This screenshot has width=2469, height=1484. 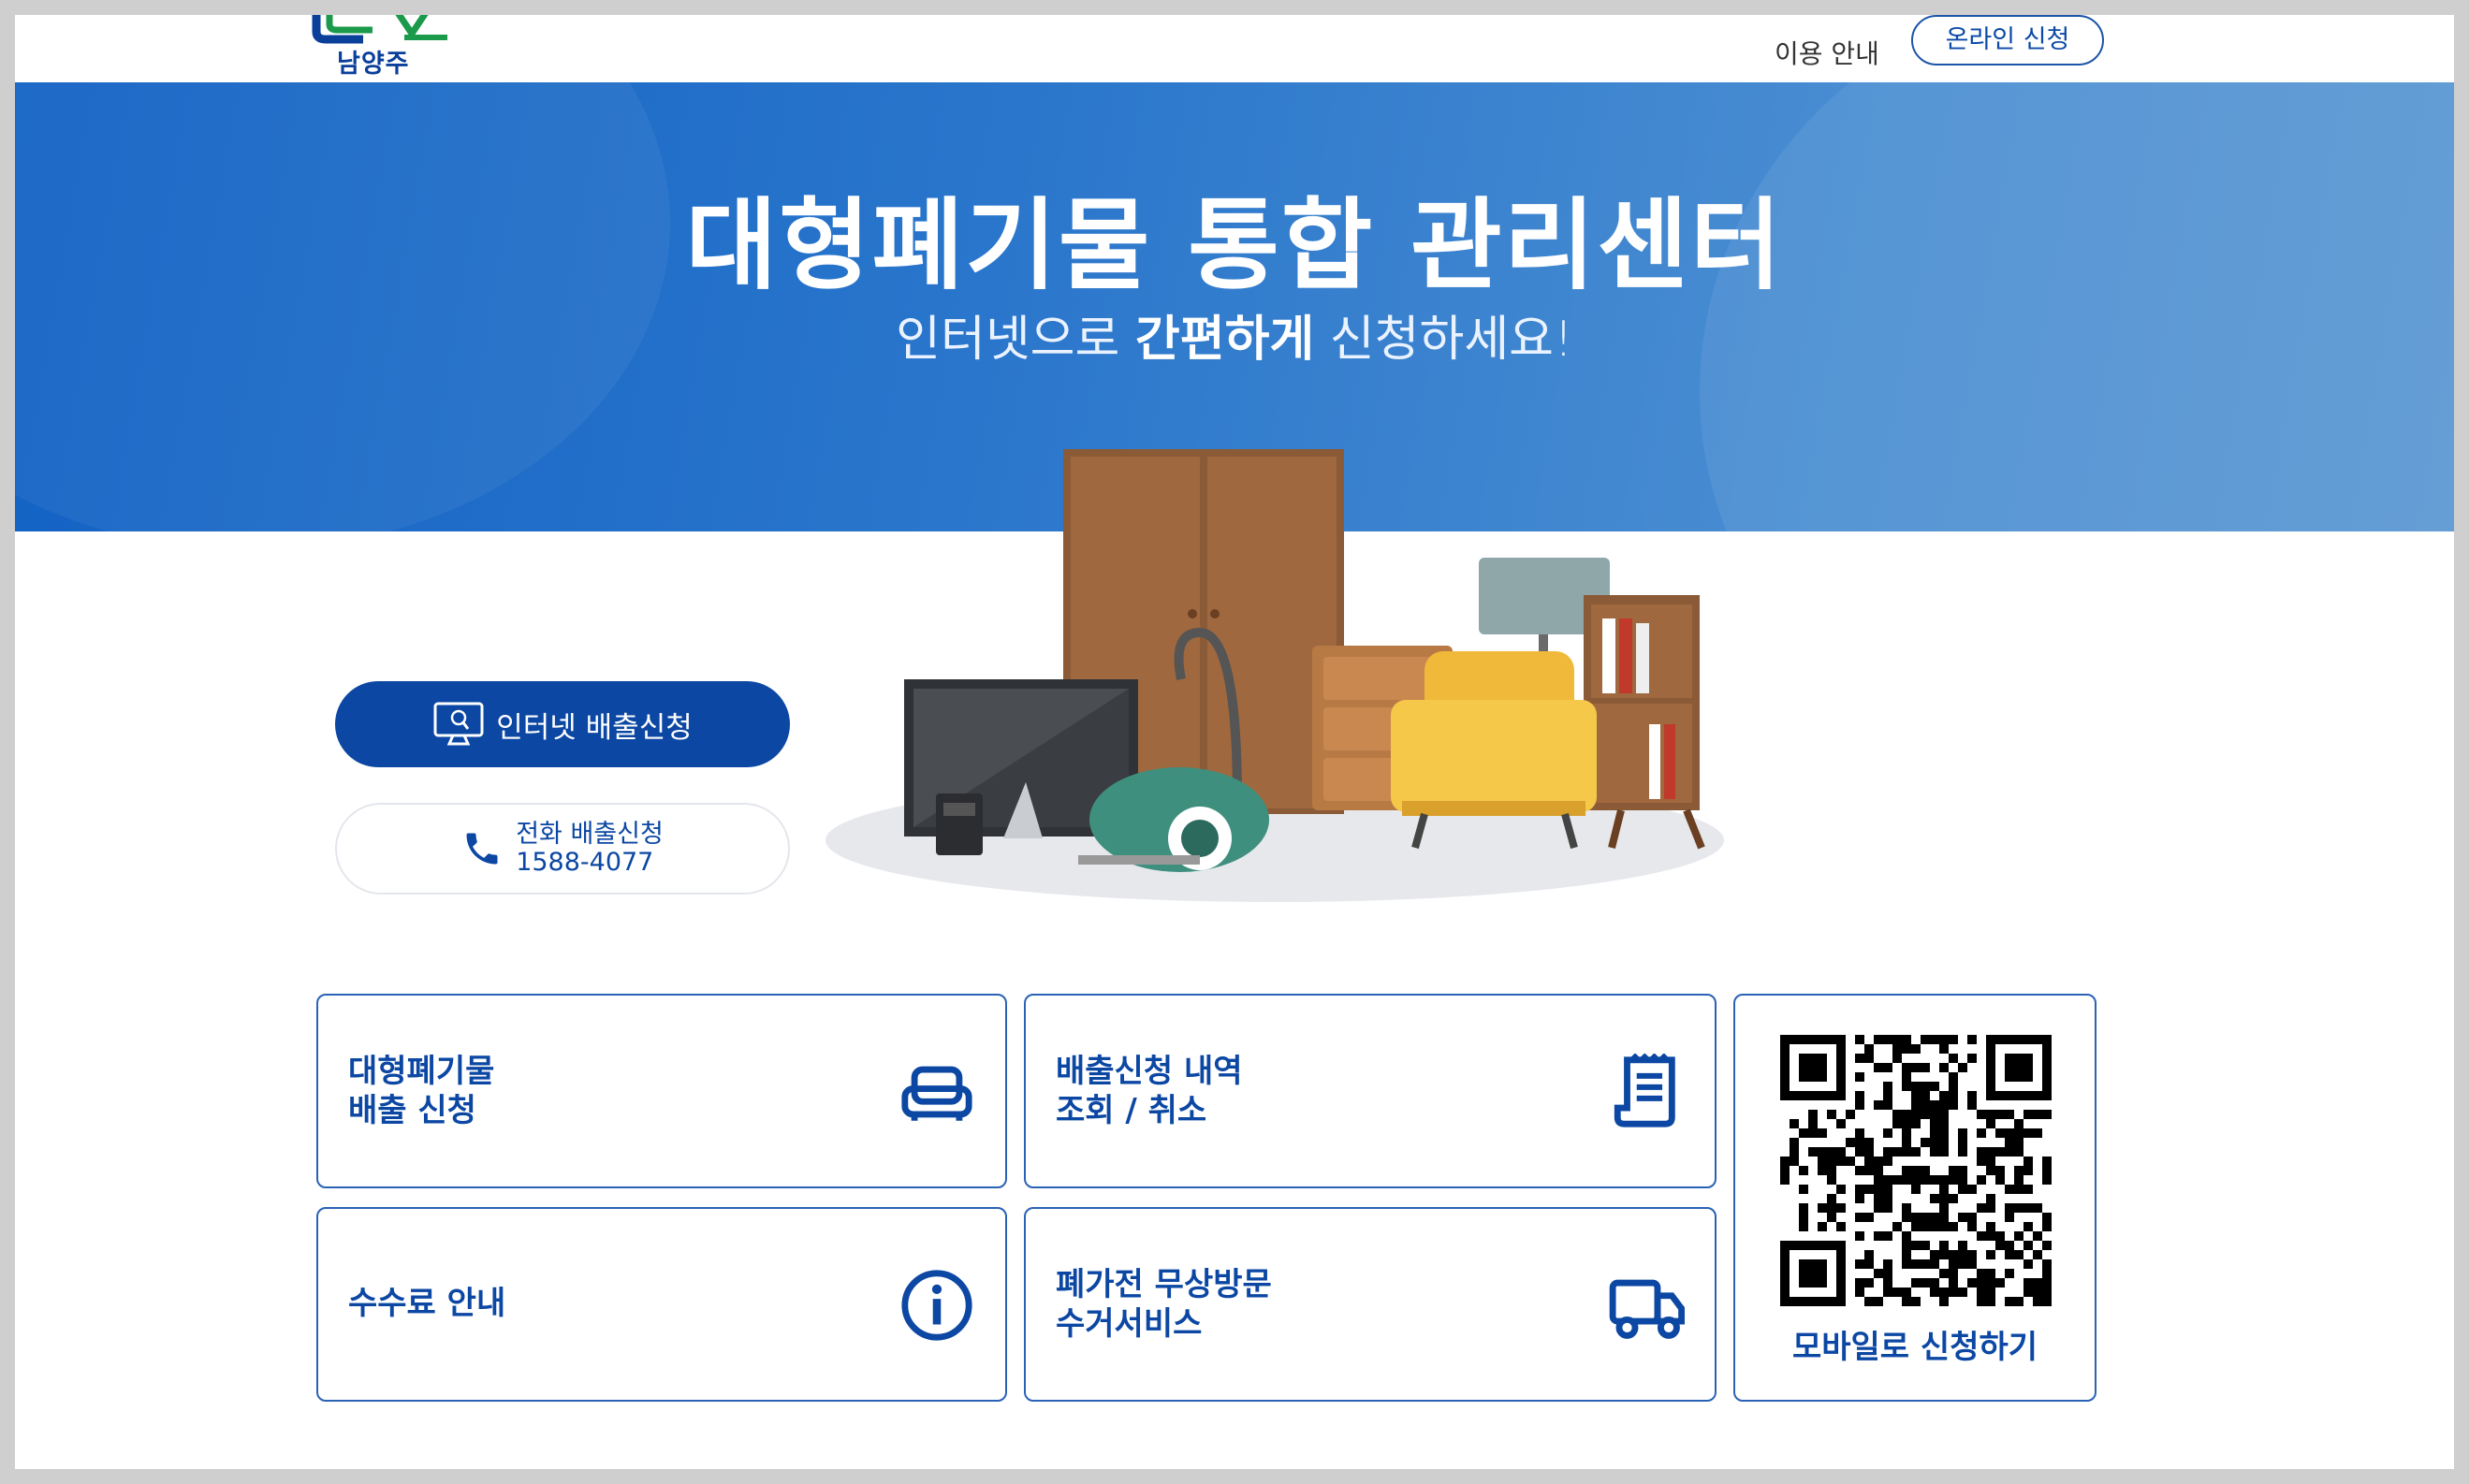 What do you see at coordinates (1234, 48) in the screenshot?
I see `site-header: 남양주 이용 안내 온라인 신청` at bounding box center [1234, 48].